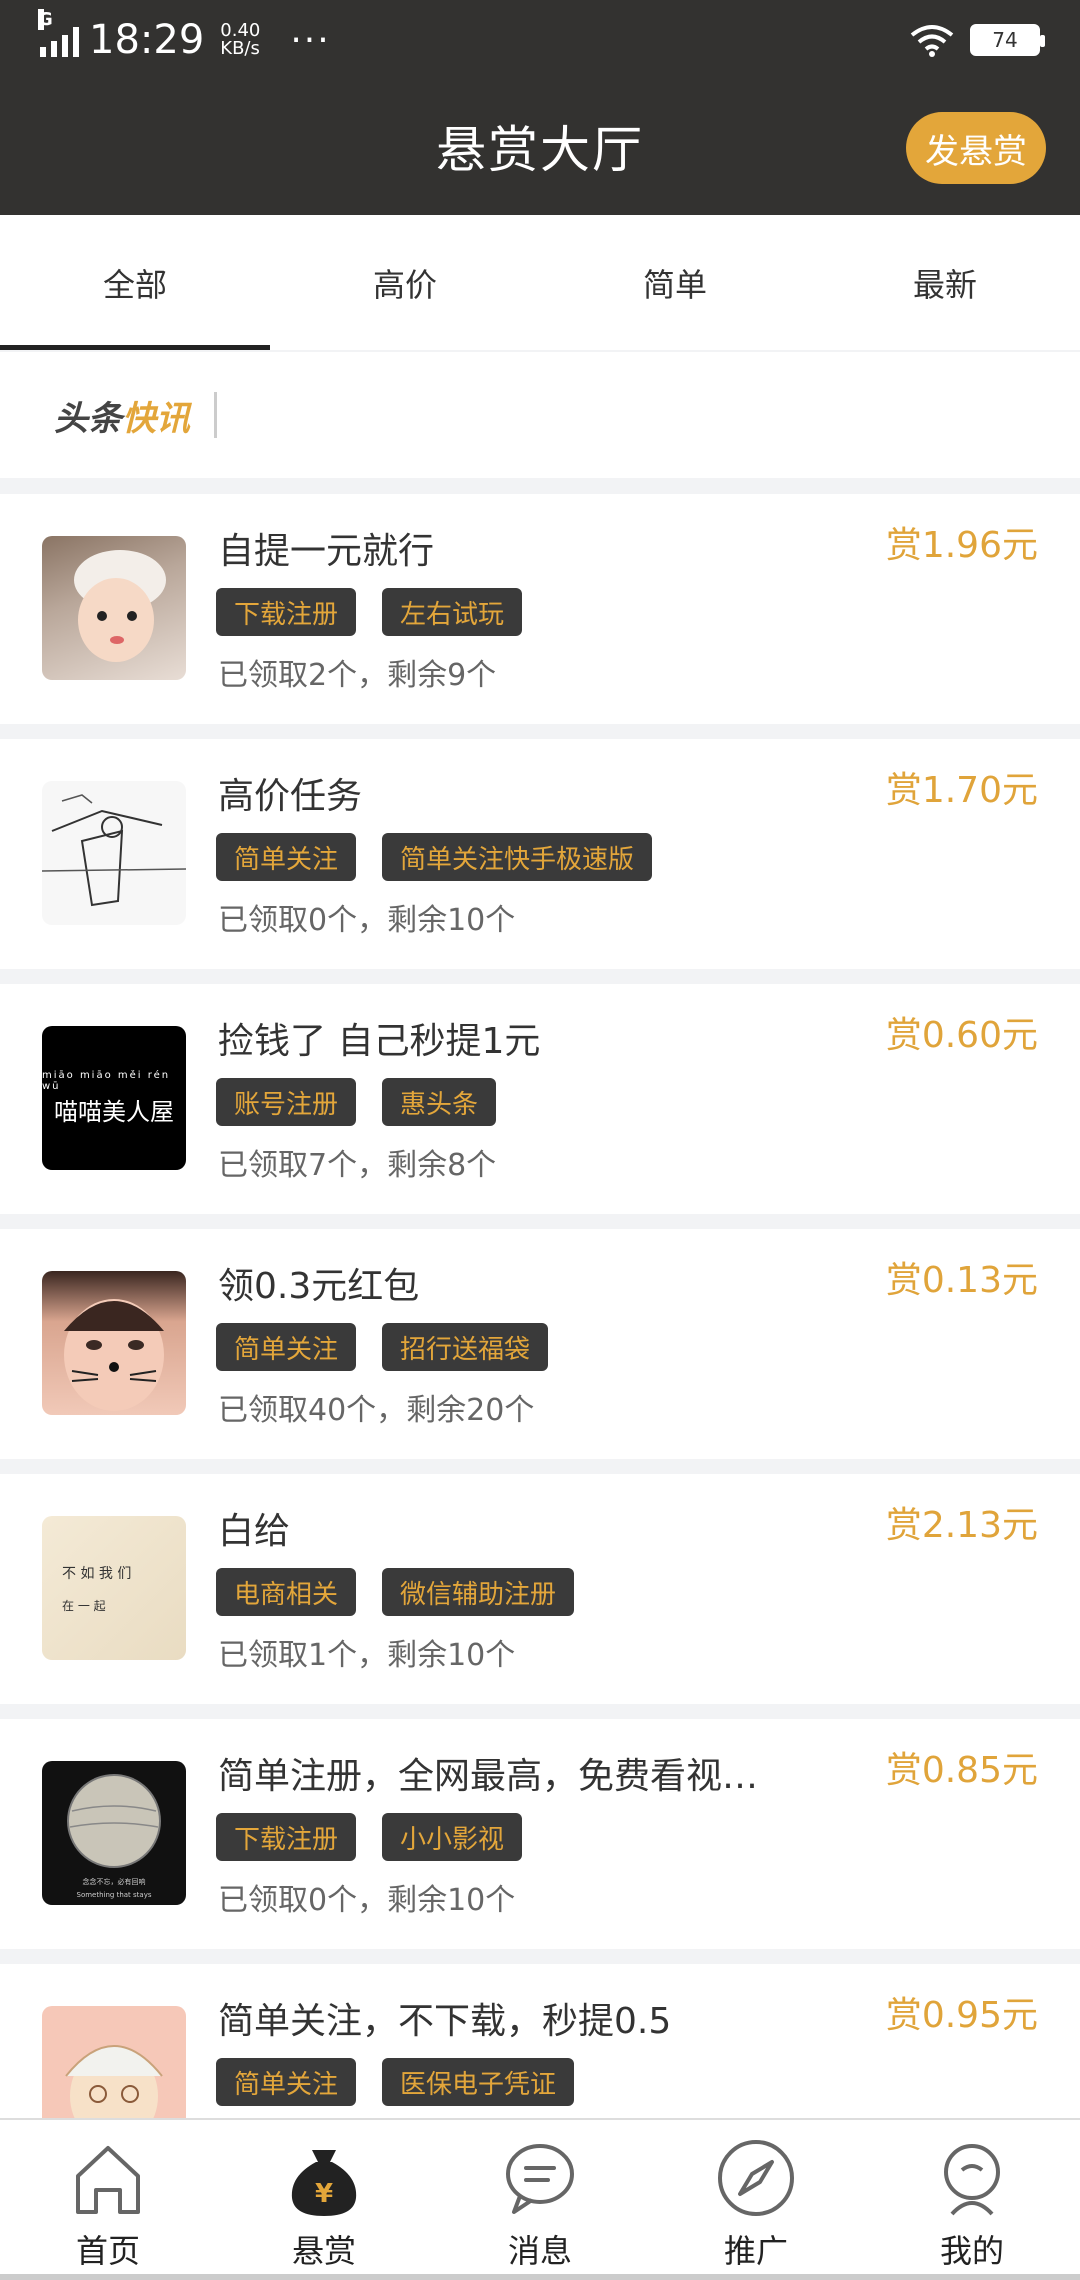  What do you see at coordinates (310, 40) in the screenshot?
I see `more-notifications-icon: ···` at bounding box center [310, 40].